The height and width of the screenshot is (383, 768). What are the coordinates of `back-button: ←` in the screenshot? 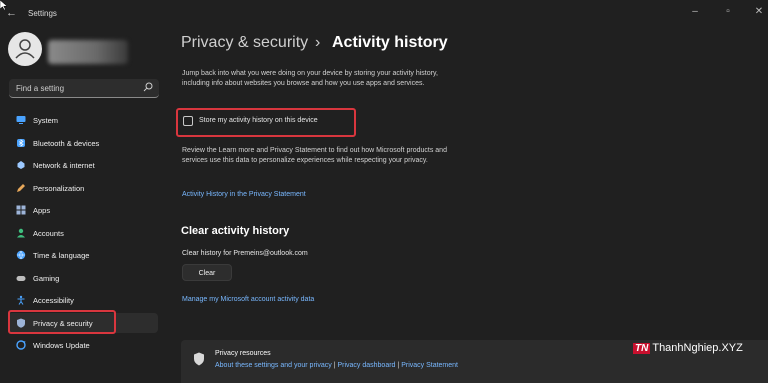 It's located at (13, 13).